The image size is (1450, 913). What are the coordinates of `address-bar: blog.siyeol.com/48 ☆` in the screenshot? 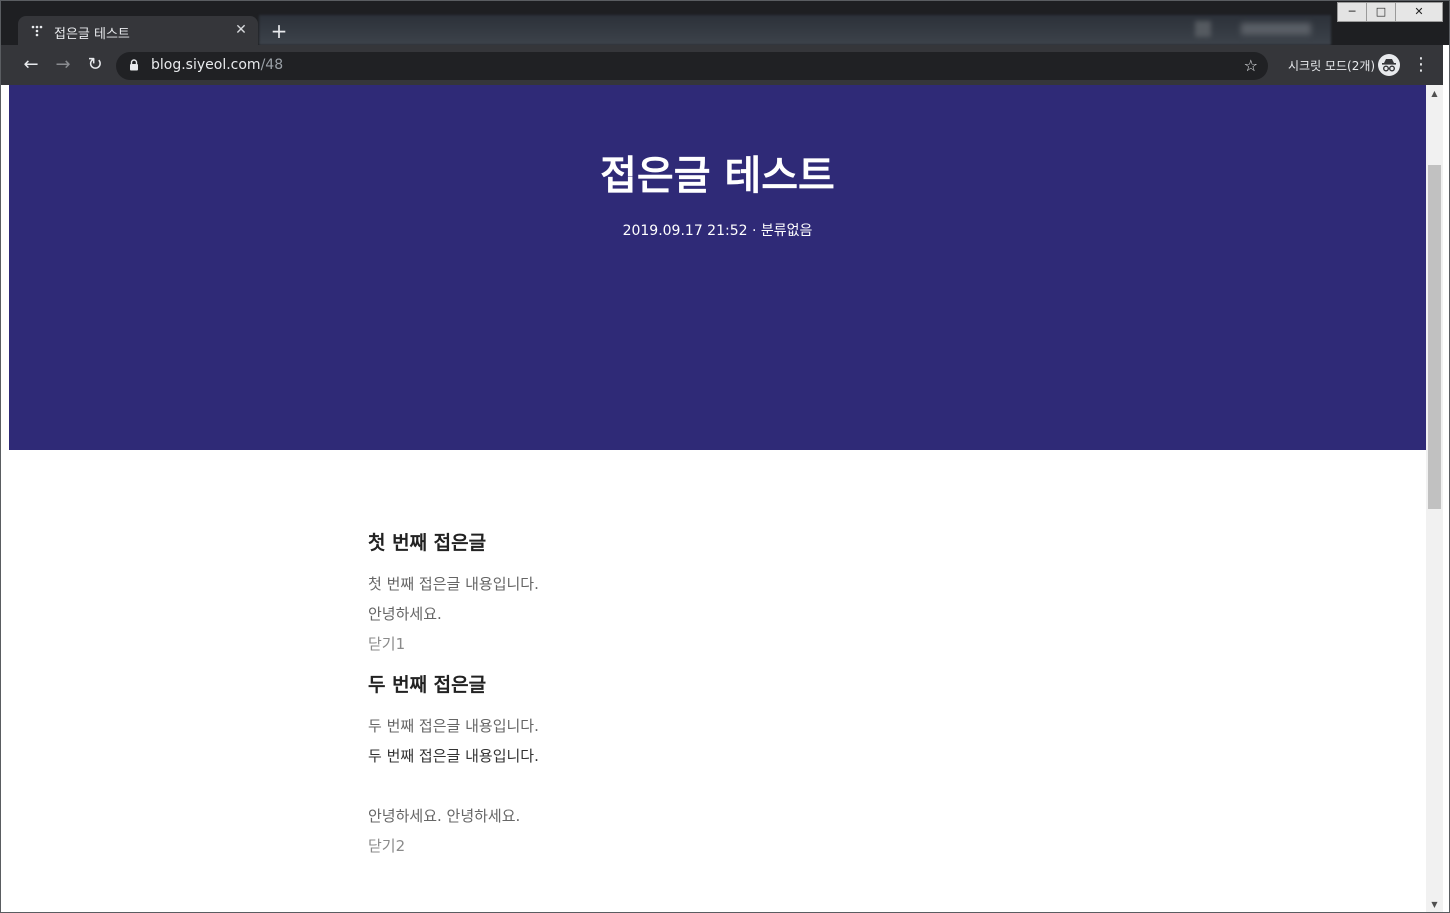 It's located at (692, 66).